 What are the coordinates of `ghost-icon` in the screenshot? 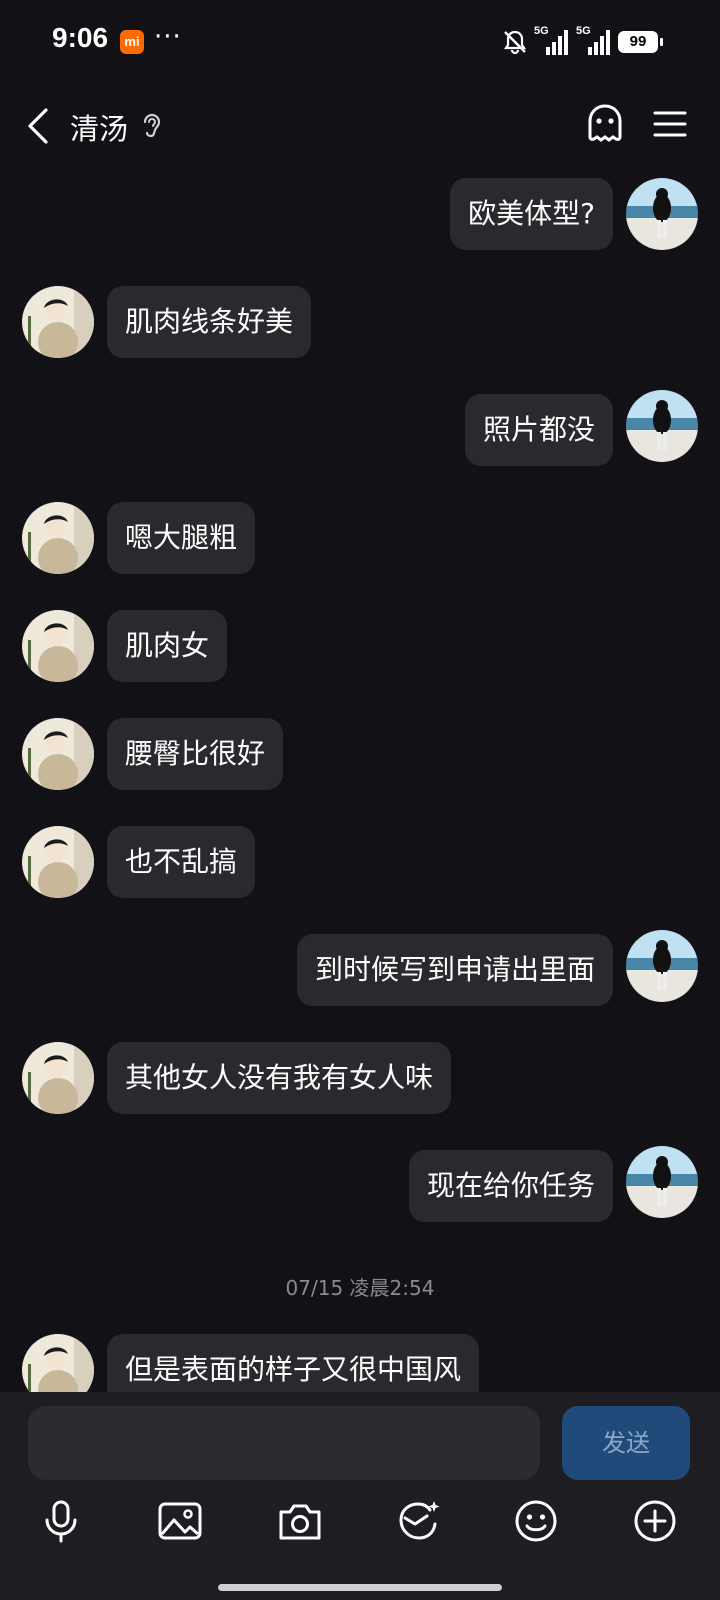 It's located at (605, 124).